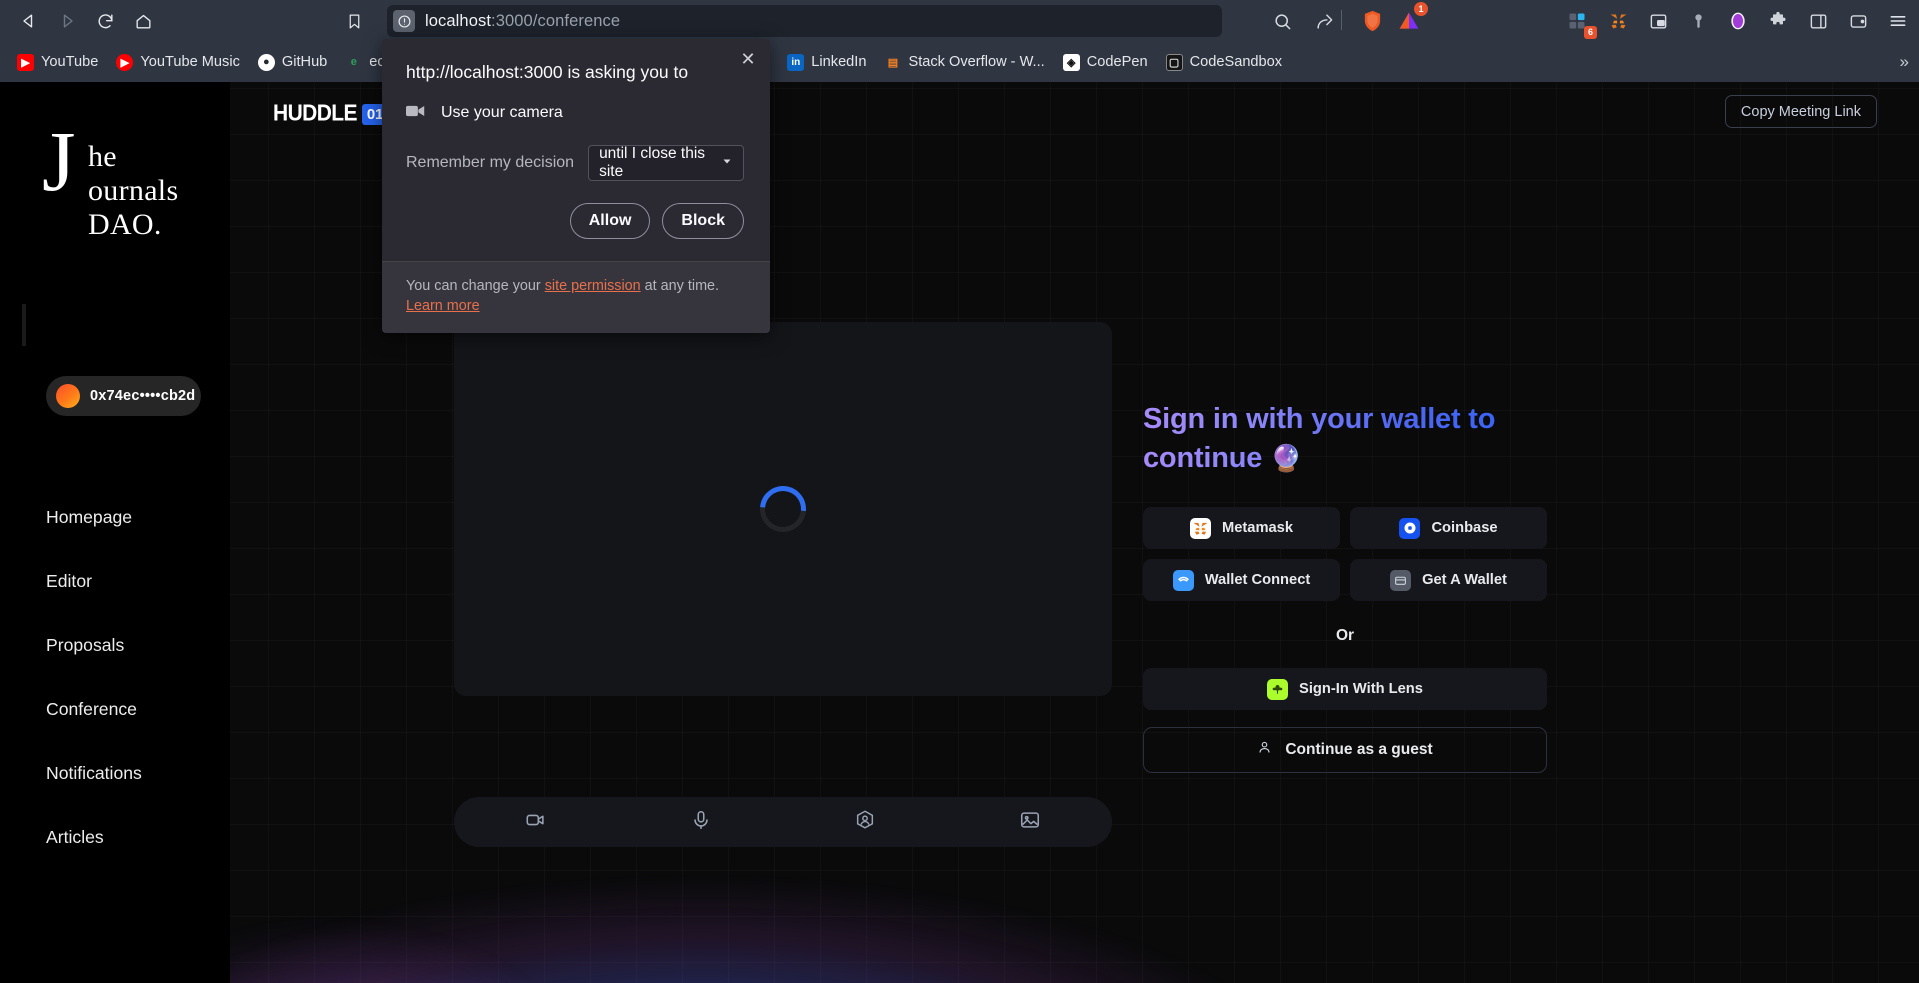 This screenshot has width=1919, height=983. I want to click on brave-rewards-icon: 1, so click(1410, 20).